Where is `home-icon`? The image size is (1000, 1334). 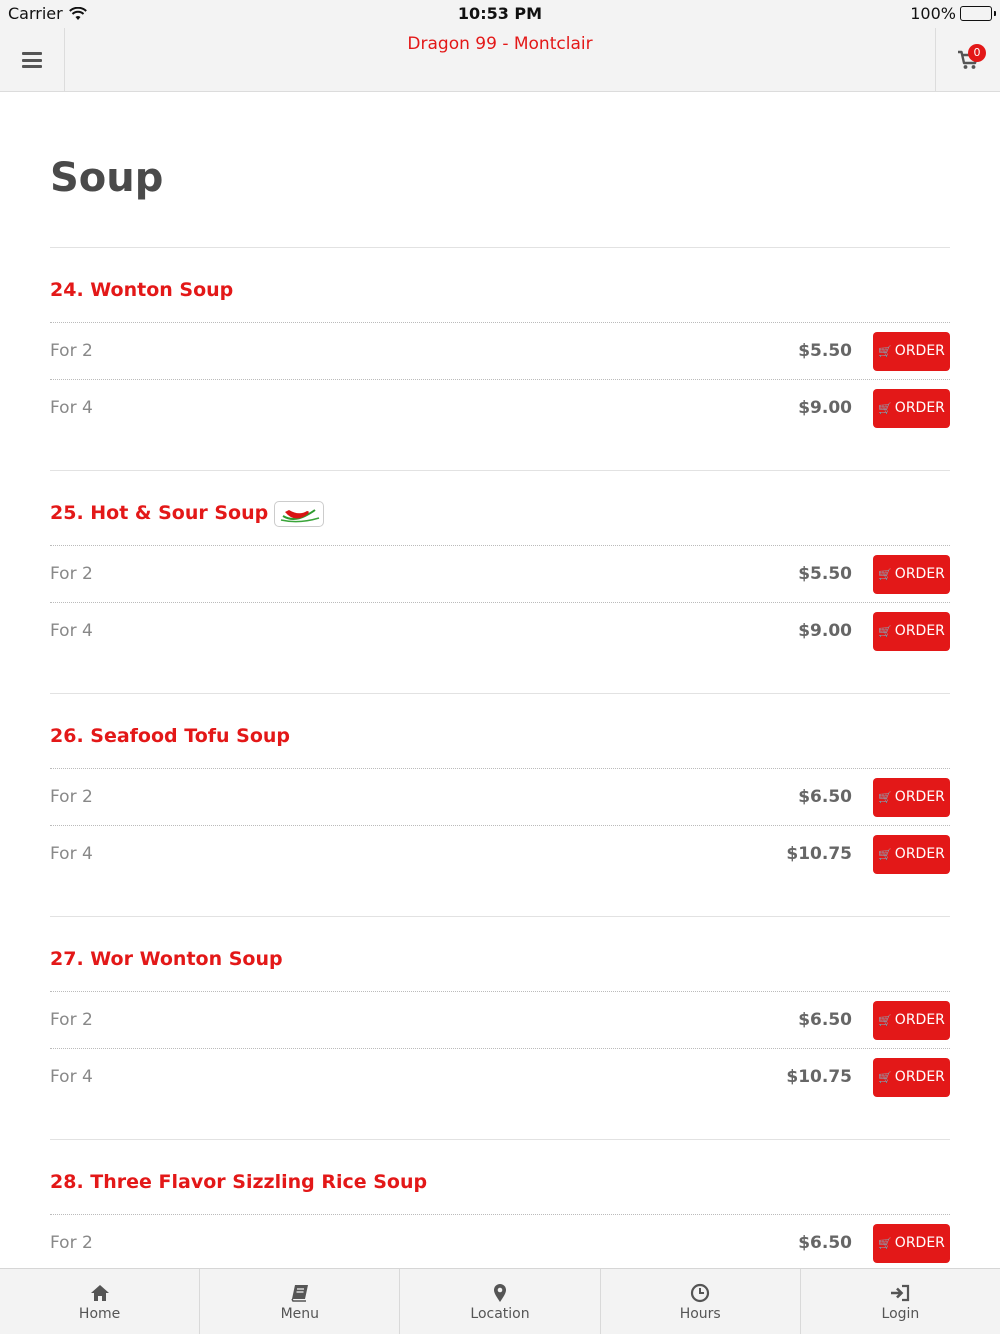
home-icon is located at coordinates (100, 1293).